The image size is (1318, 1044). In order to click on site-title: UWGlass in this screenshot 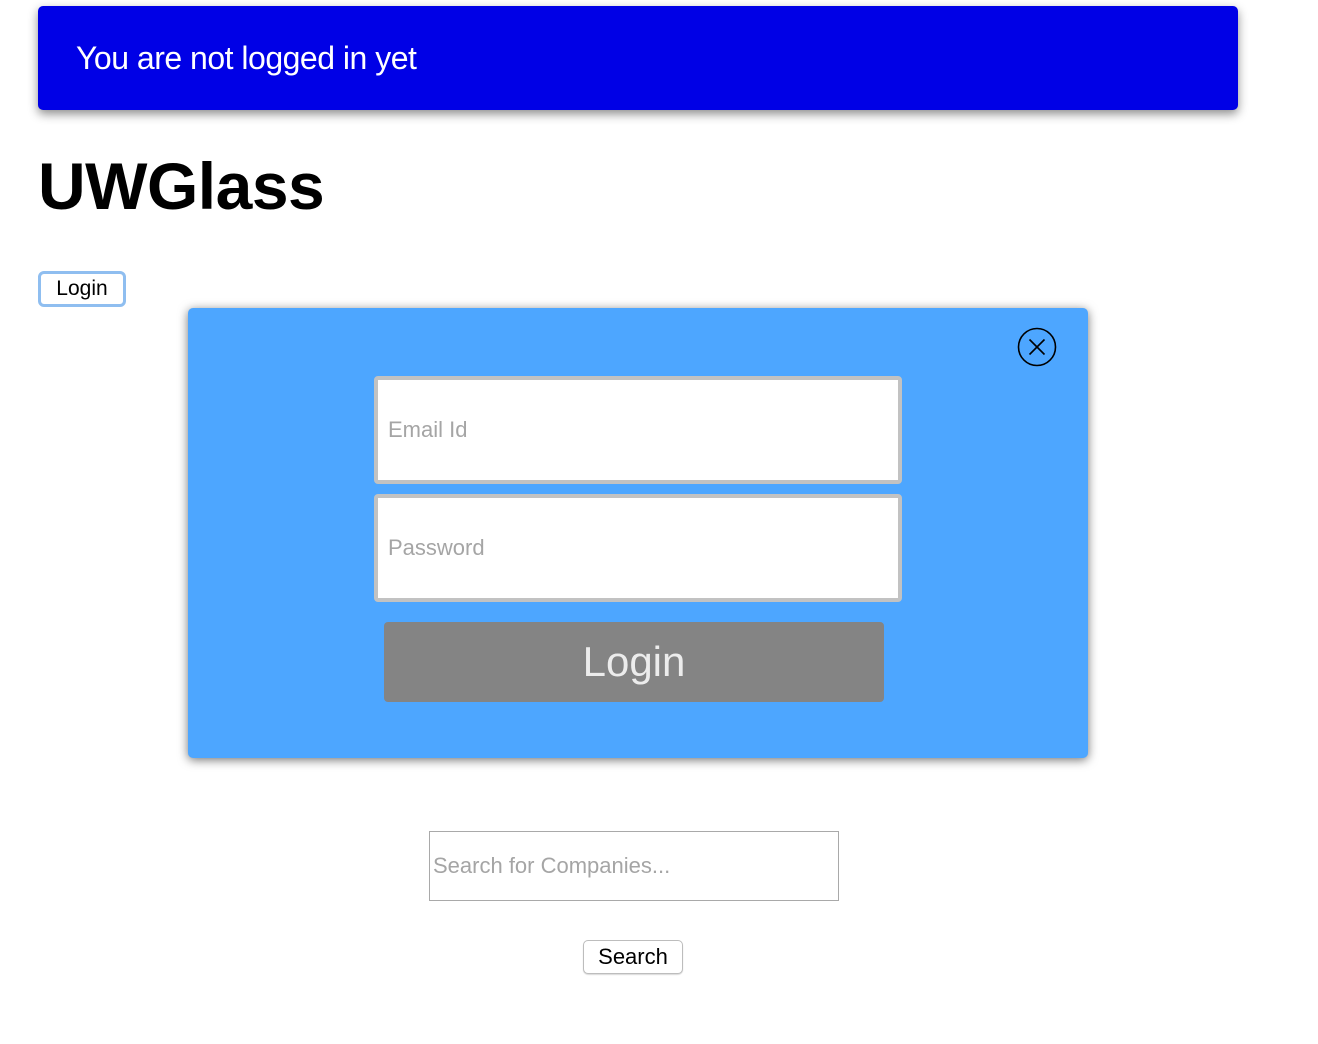, I will do `click(181, 186)`.